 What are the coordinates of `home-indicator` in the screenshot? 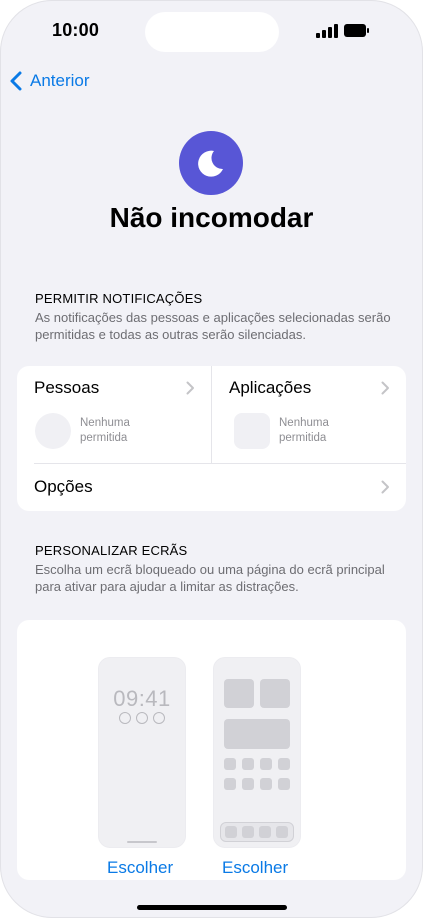 It's located at (212, 907).